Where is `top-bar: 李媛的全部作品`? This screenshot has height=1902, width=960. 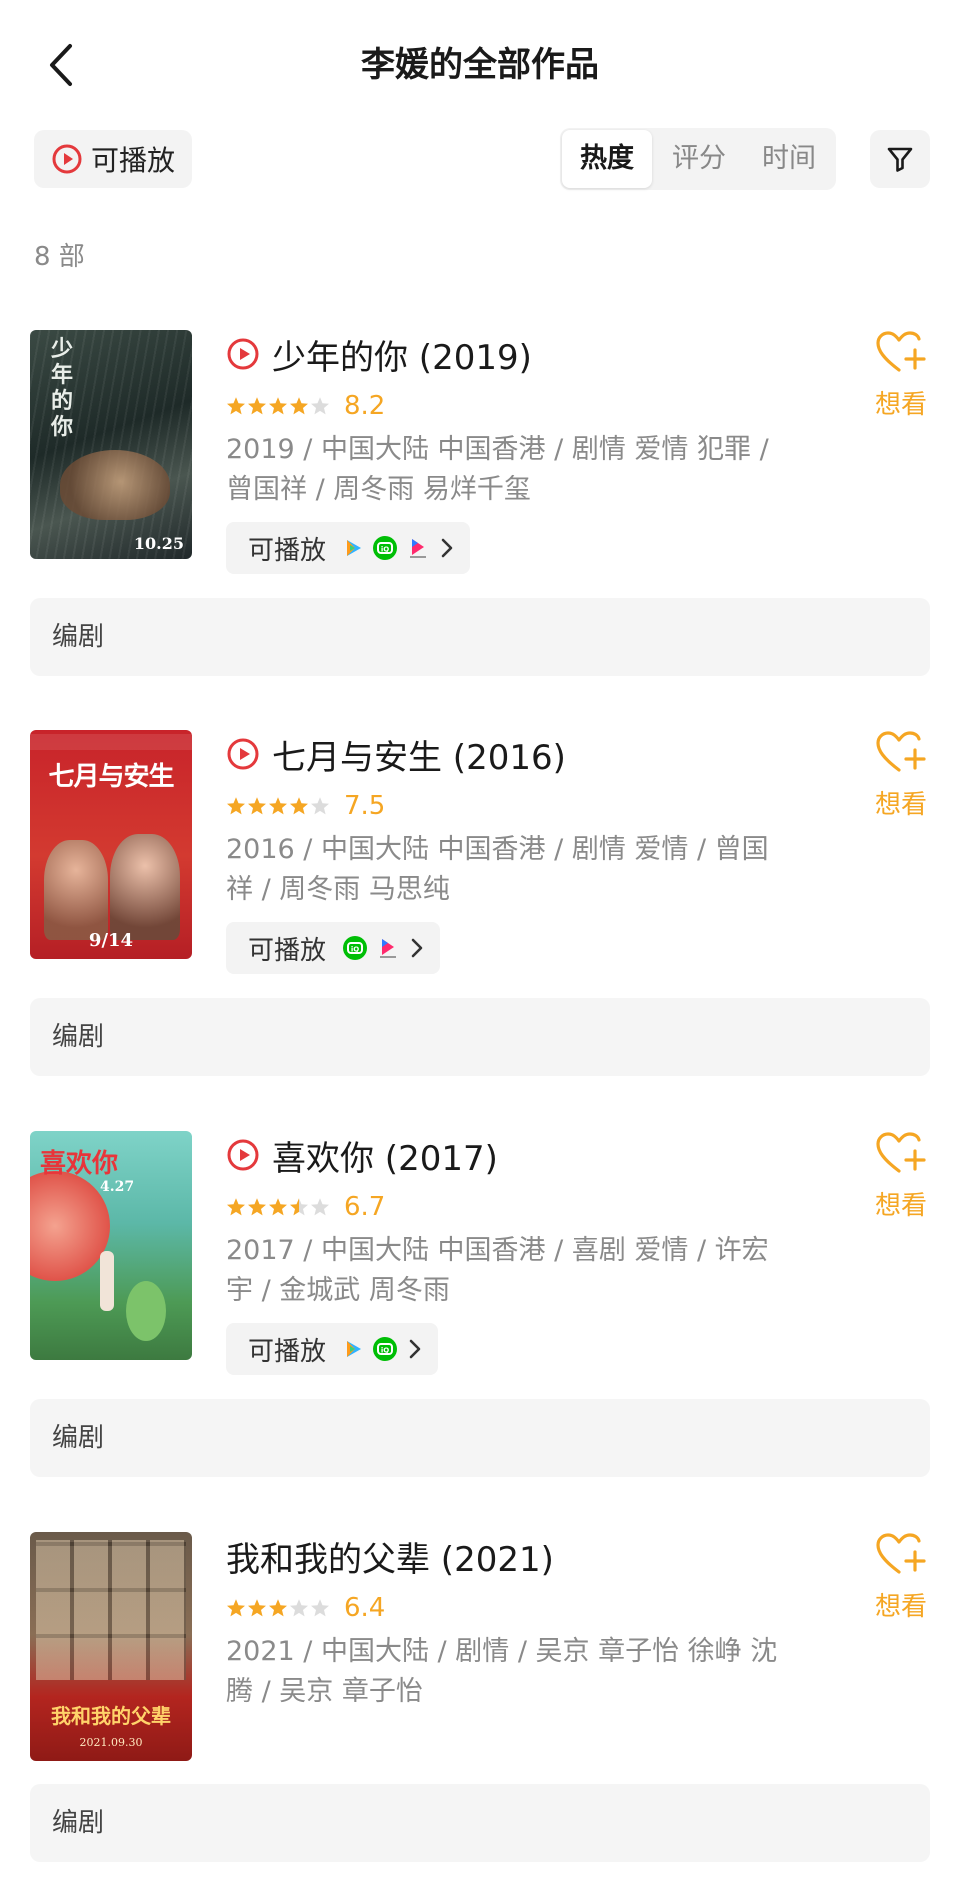
top-bar: 李媛的全部作品 is located at coordinates (480, 65).